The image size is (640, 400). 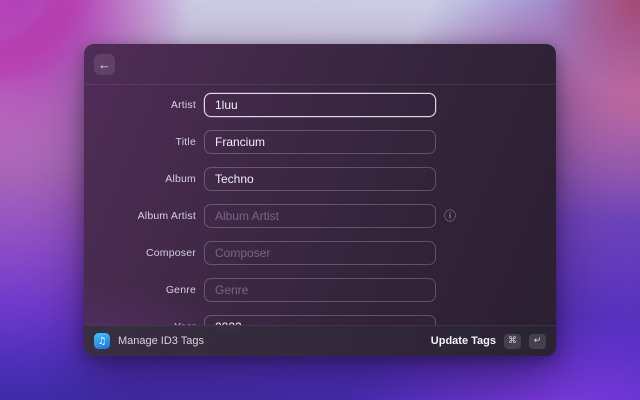 I want to click on footer-title: Manage ID3 Tags, so click(x=161, y=341).